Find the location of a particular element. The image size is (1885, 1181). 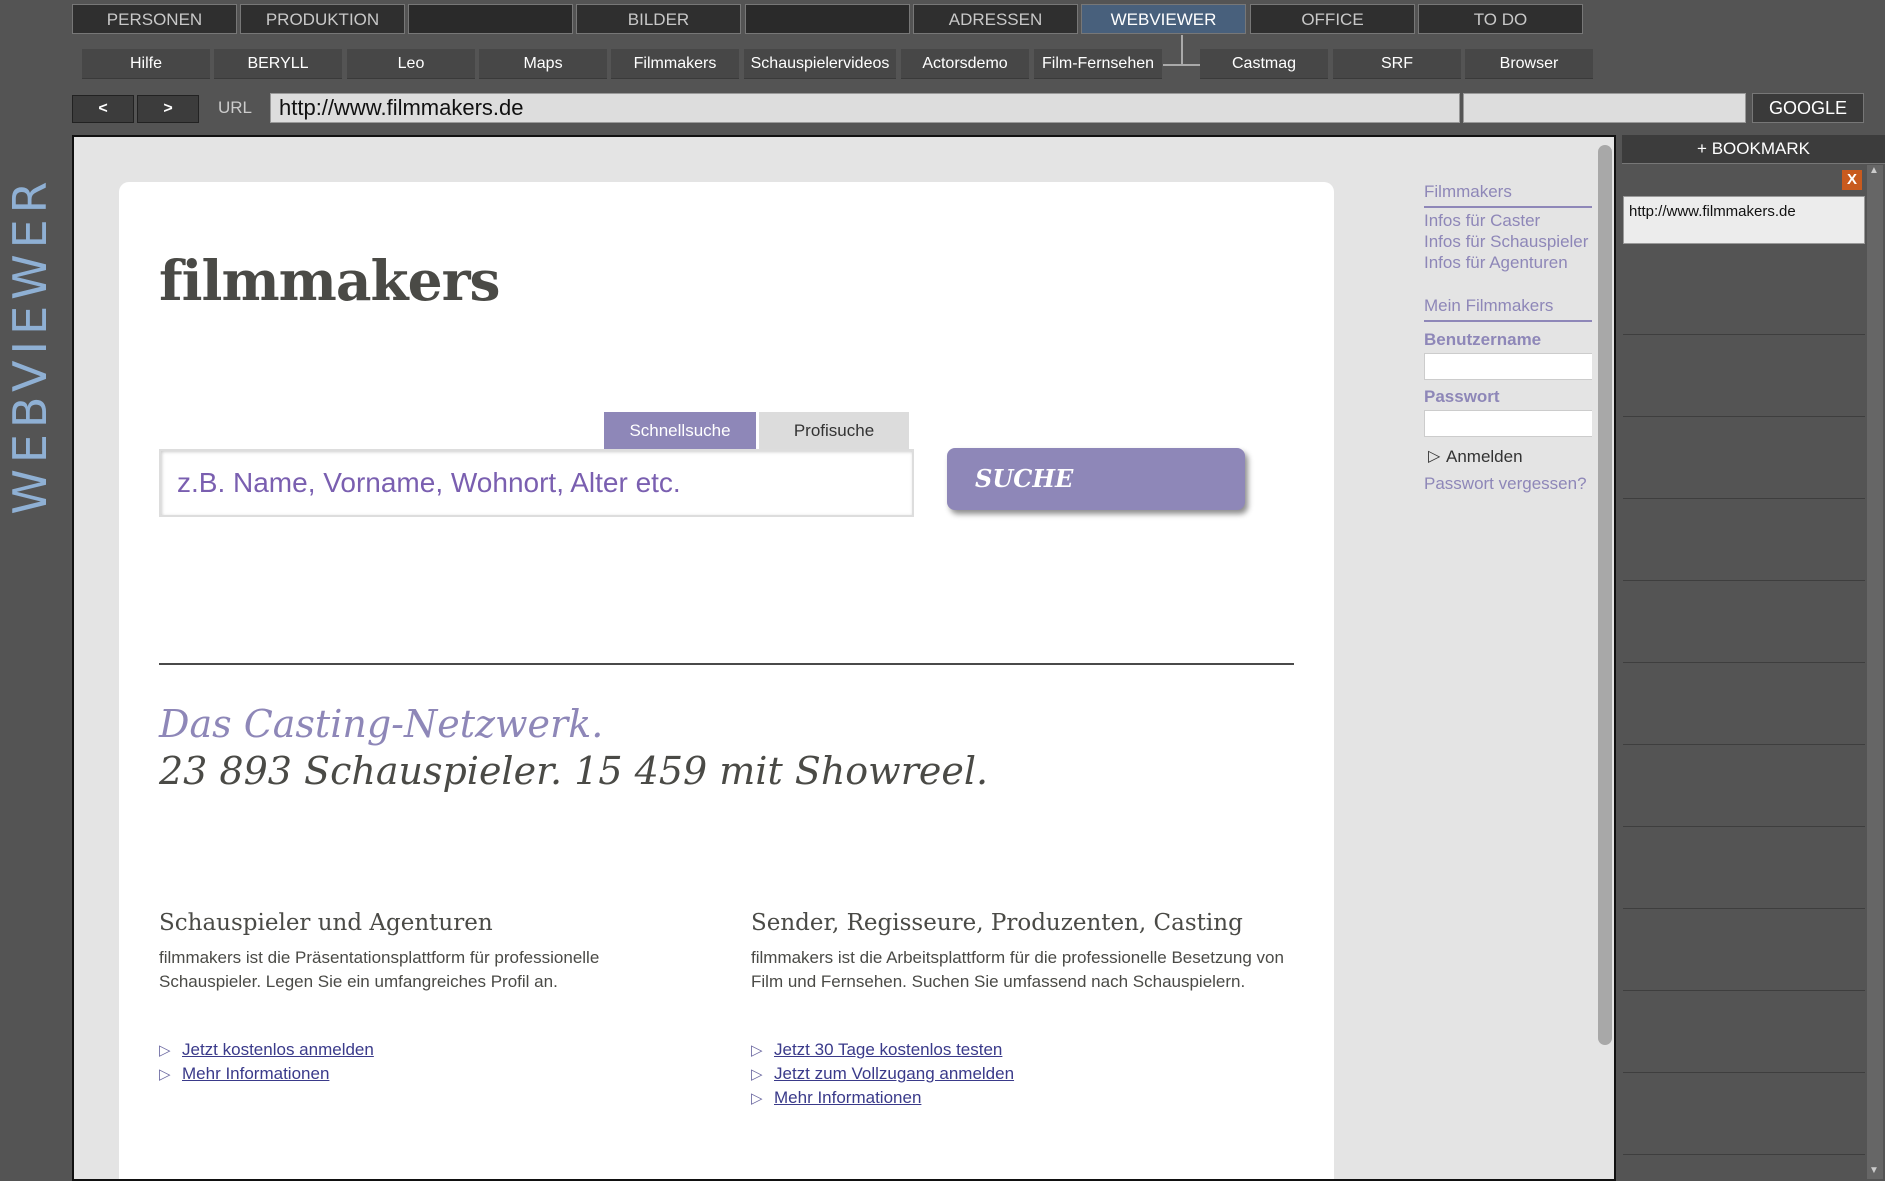

tab-connector-horizontal is located at coordinates (1182, 65).